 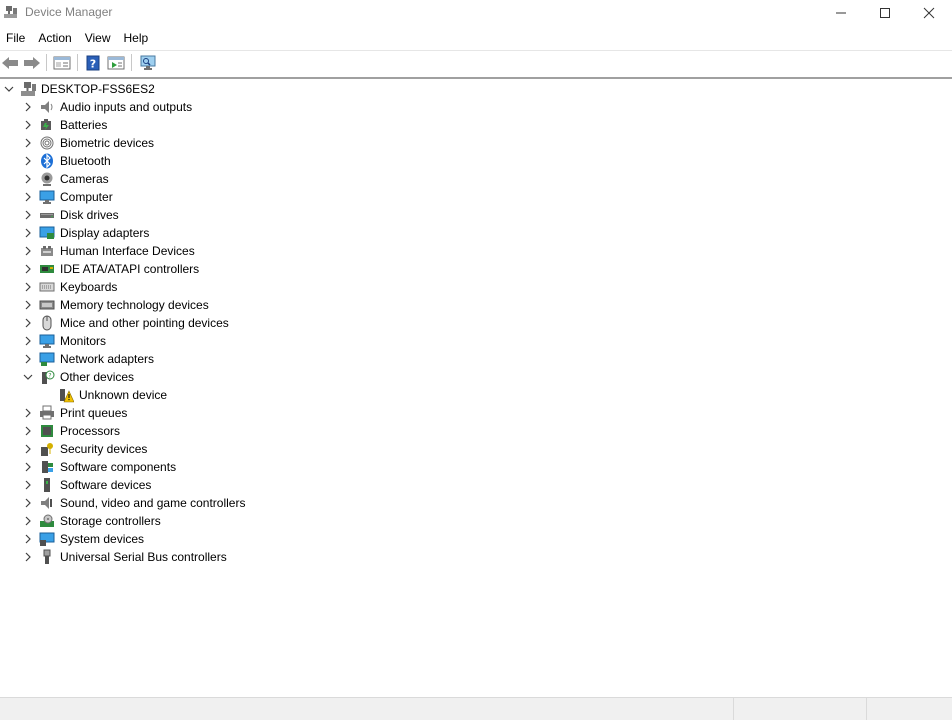 What do you see at coordinates (47, 215) in the screenshot?
I see `disk-drive-icon` at bounding box center [47, 215].